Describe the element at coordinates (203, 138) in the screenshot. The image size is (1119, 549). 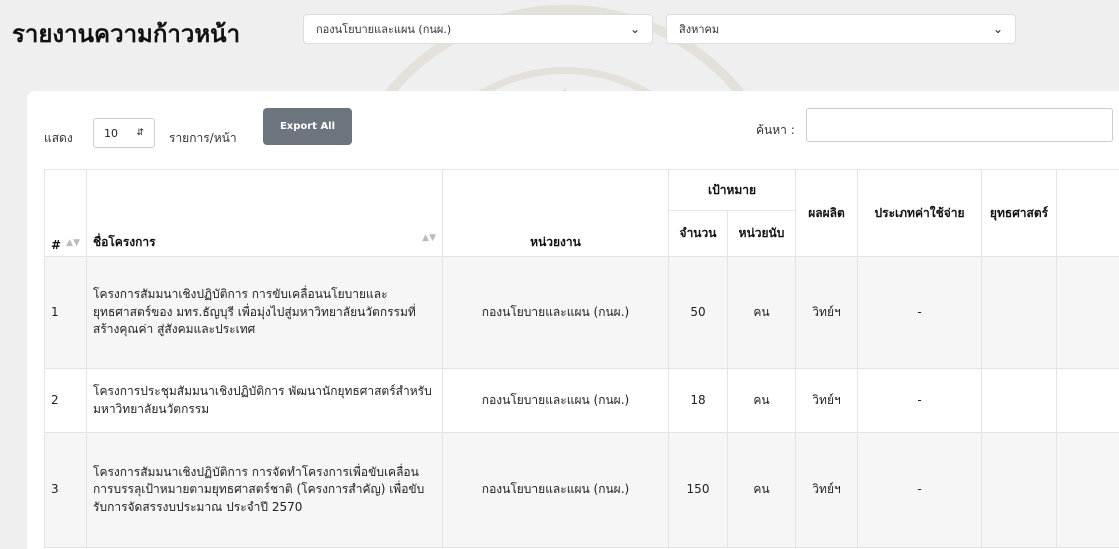
I see `per-page-label: รายการ/หน้า` at that location.